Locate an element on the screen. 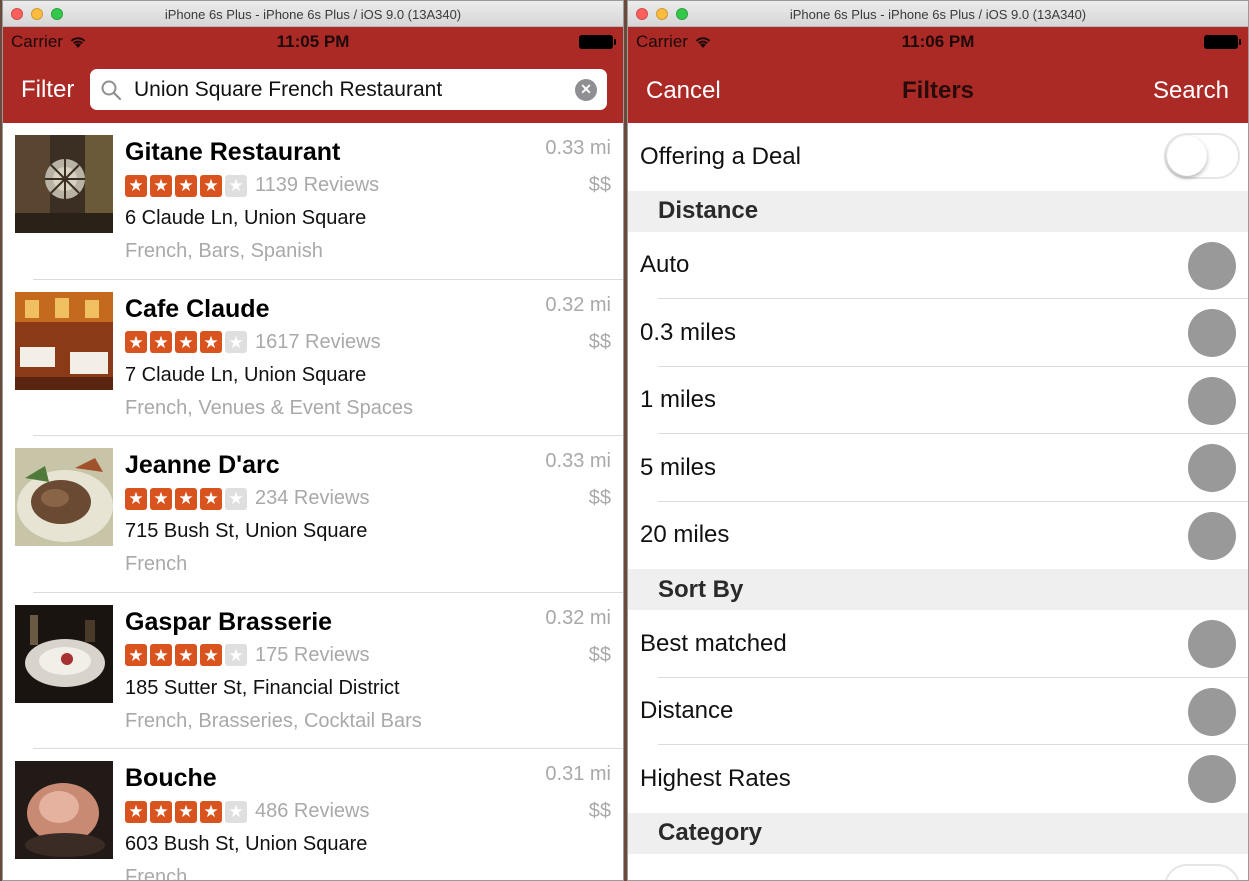  category-option is located at coordinates (938, 867).